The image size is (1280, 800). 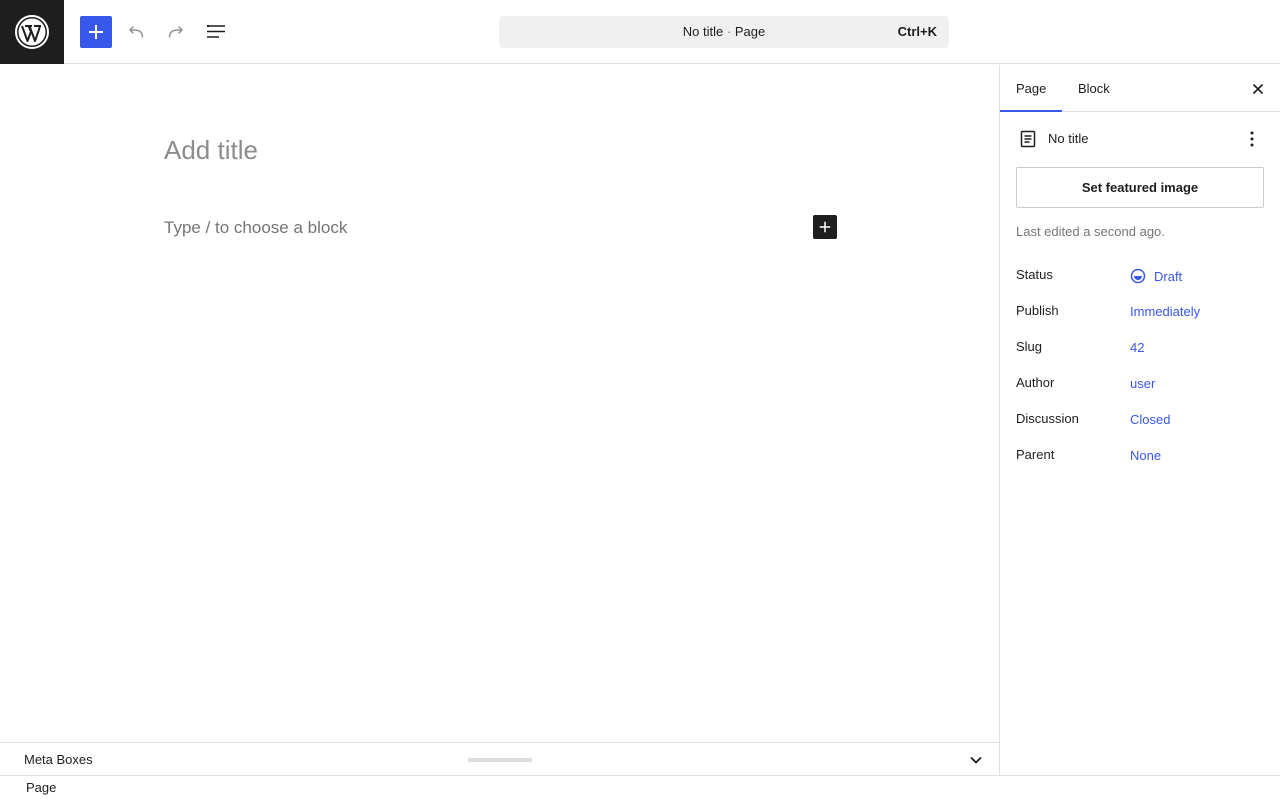 I want to click on post-title-input: Add title, so click(x=211, y=150).